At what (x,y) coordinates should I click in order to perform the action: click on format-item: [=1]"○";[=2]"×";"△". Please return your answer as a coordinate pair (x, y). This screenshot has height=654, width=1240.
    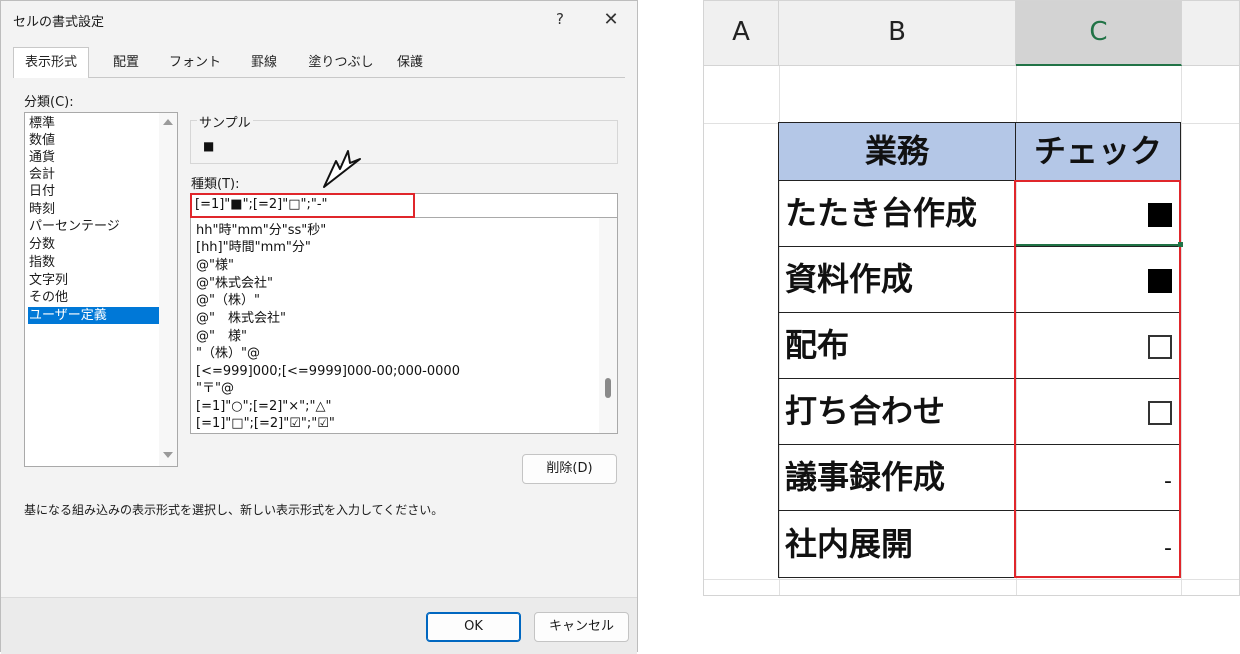
    Looking at the image, I should click on (263, 406).